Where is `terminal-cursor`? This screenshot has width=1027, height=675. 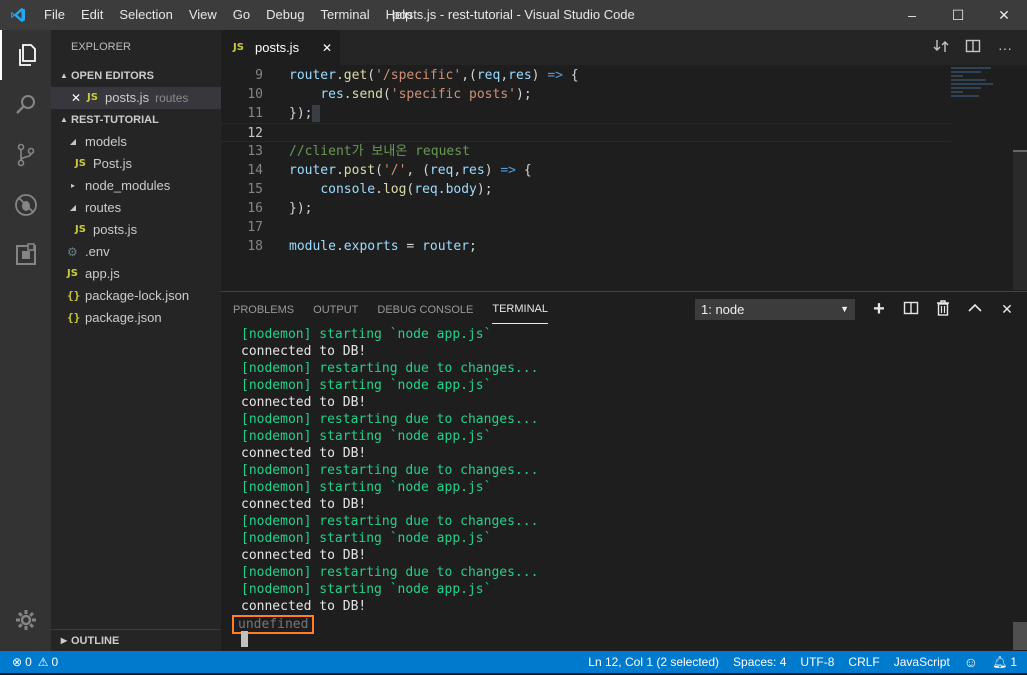 terminal-cursor is located at coordinates (244, 639).